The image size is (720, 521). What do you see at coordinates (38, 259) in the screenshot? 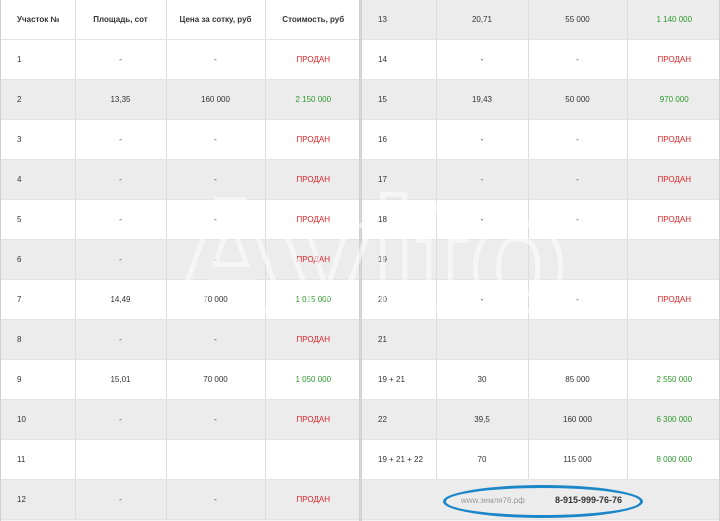
I see `plot-number-cell: 6` at bounding box center [38, 259].